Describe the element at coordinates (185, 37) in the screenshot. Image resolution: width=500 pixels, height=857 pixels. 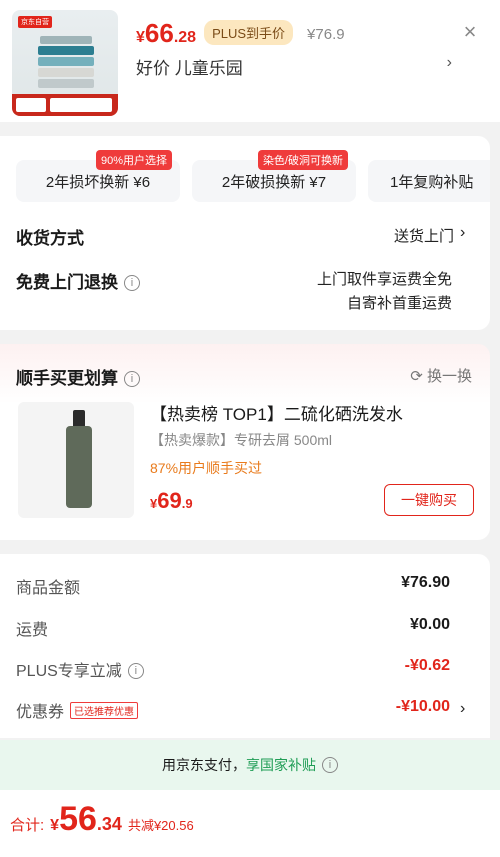
I see `price-decimal: .28` at that location.